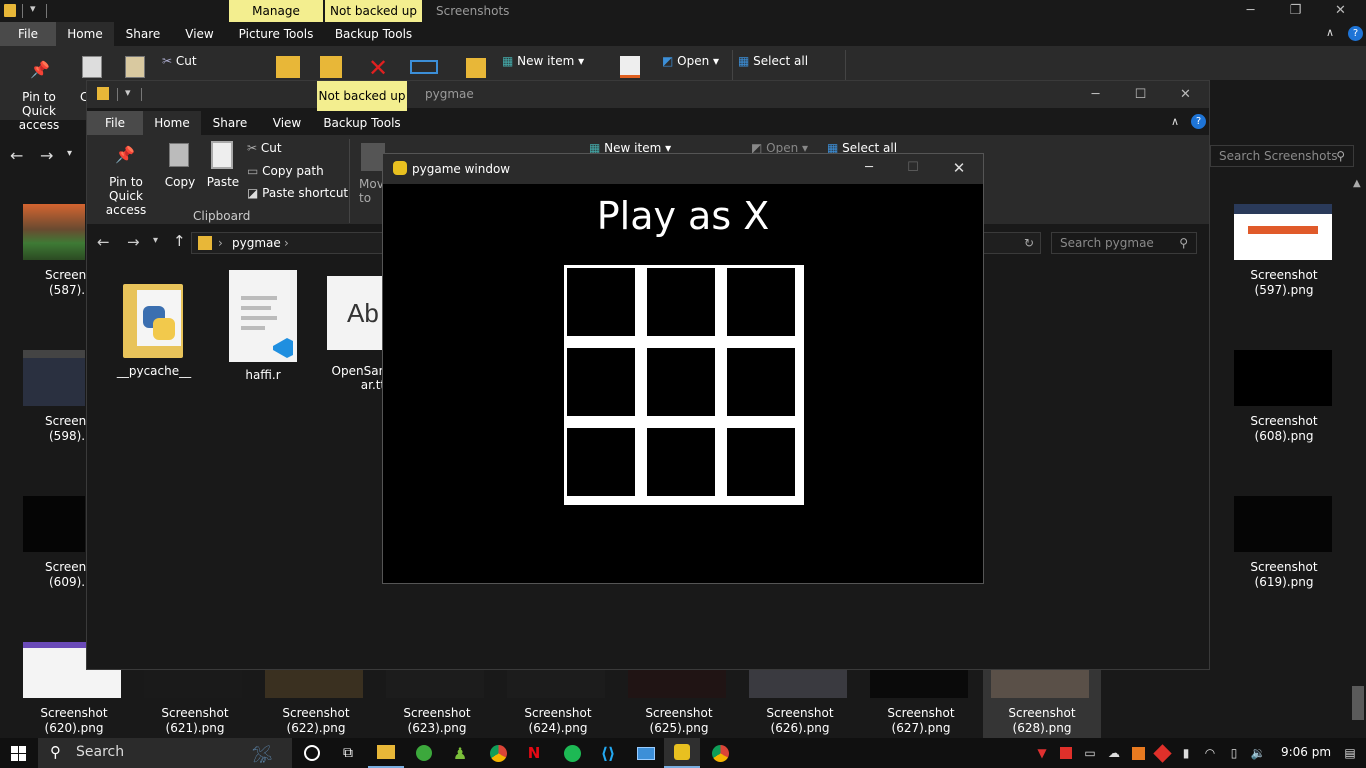 The height and width of the screenshot is (768, 1366). Describe the element at coordinates (682, 753) in the screenshot. I see `pygame-task-button` at that location.